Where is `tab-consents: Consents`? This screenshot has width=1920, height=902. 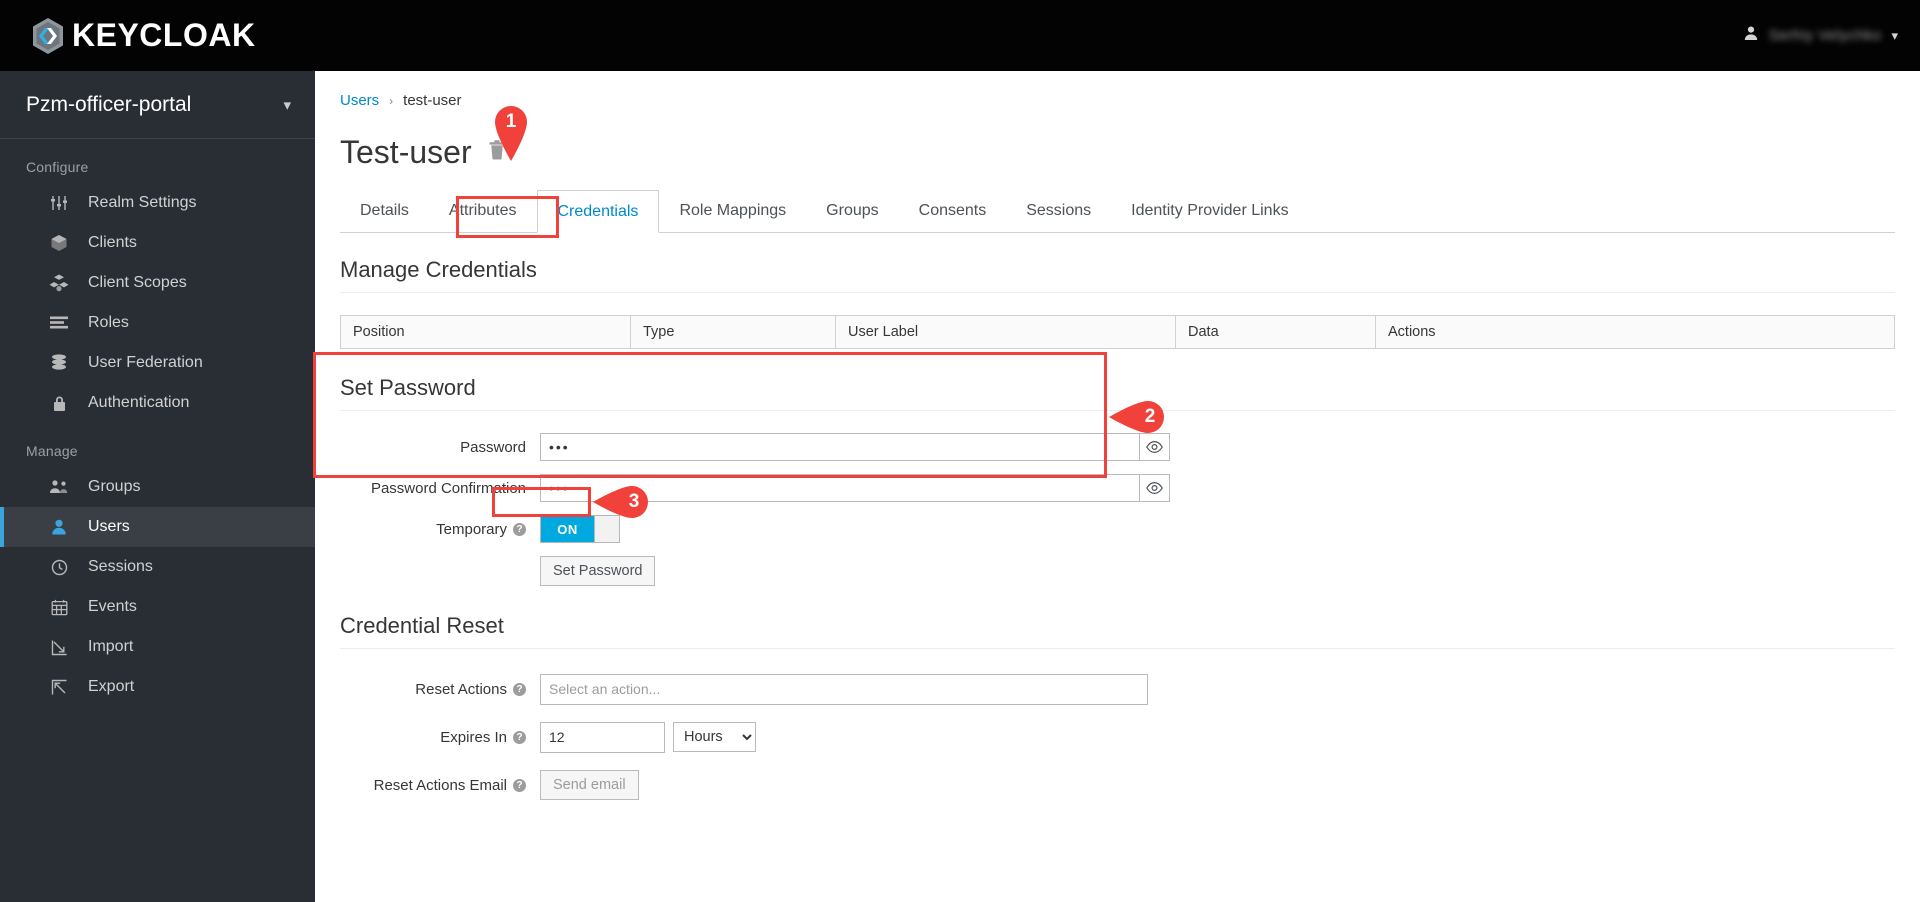
tab-consents: Consents is located at coordinates (953, 211).